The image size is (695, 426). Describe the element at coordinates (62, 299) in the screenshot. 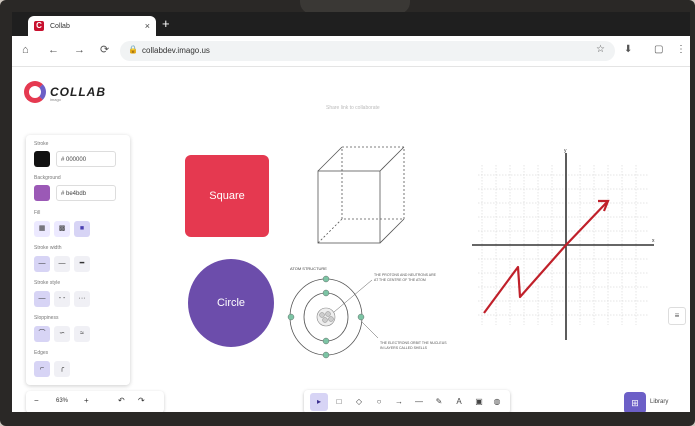

I see `stroke-style-dashed-button: - -` at that location.